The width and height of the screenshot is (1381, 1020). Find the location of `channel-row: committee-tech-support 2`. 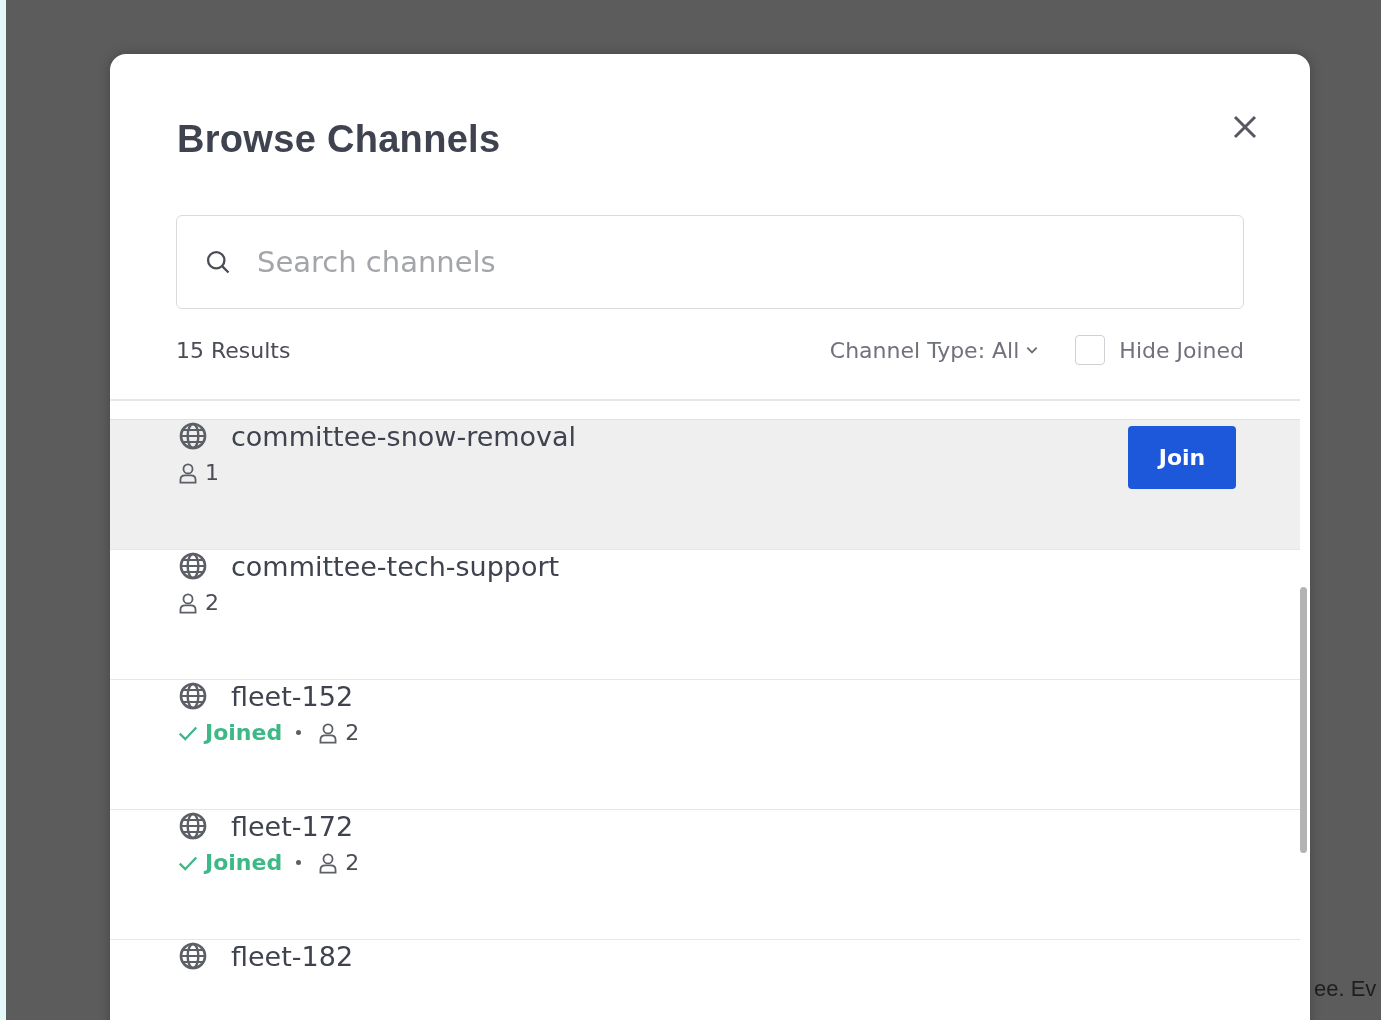

channel-row: committee-tech-support 2 is located at coordinates (705, 615).